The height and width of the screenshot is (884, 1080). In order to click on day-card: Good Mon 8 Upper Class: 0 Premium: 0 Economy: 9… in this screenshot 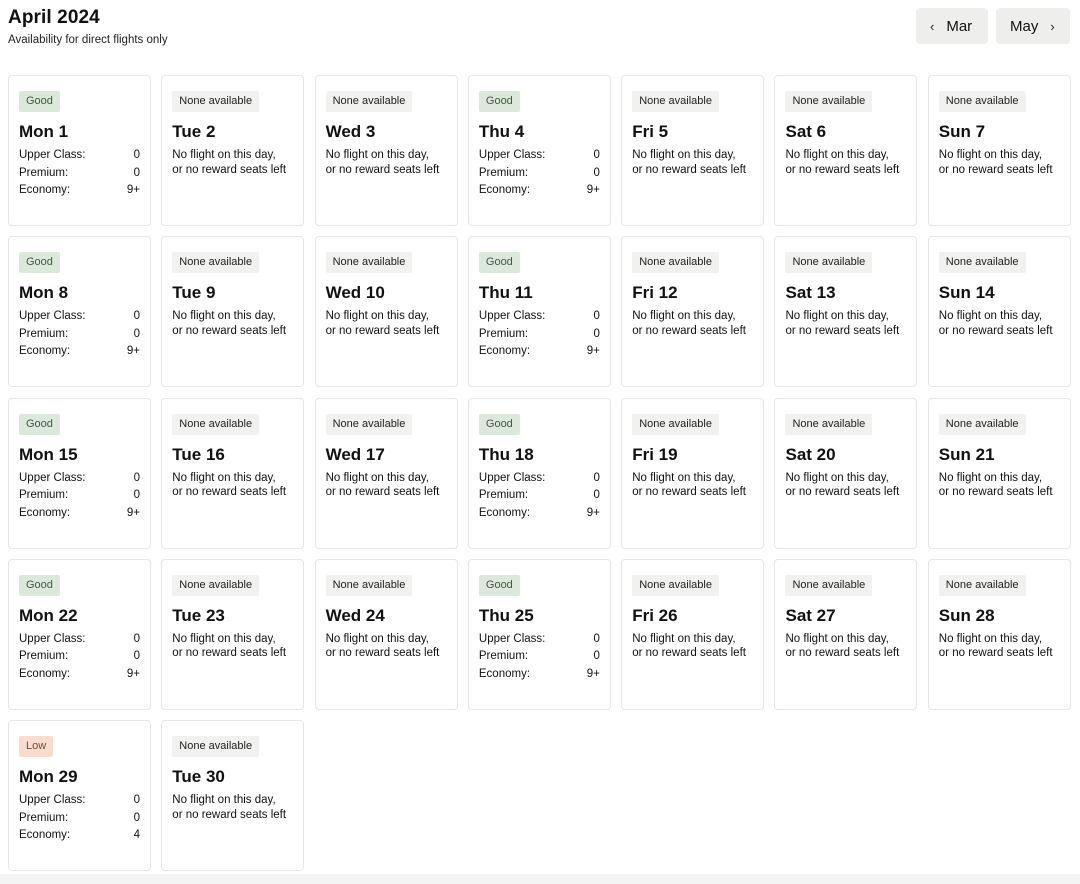, I will do `click(79, 312)`.